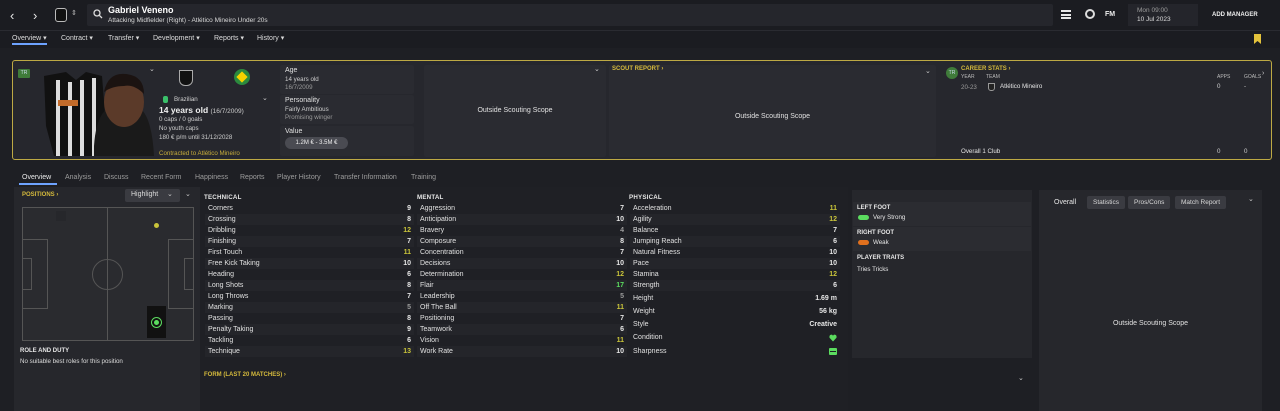 This screenshot has height=411, width=1280. Describe the element at coordinates (309, 296) in the screenshot. I see `attribute-row: Long Throws 7` at that location.